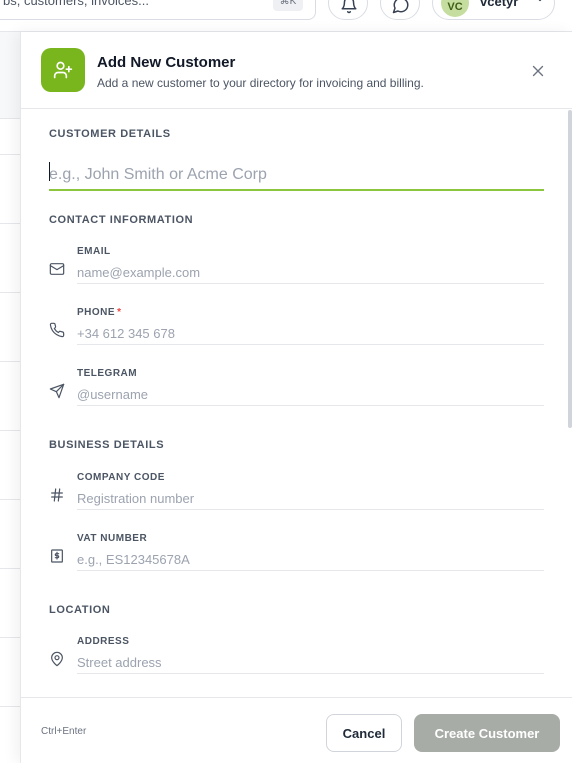 The image size is (572, 763). I want to click on phone-input, so click(310, 334).